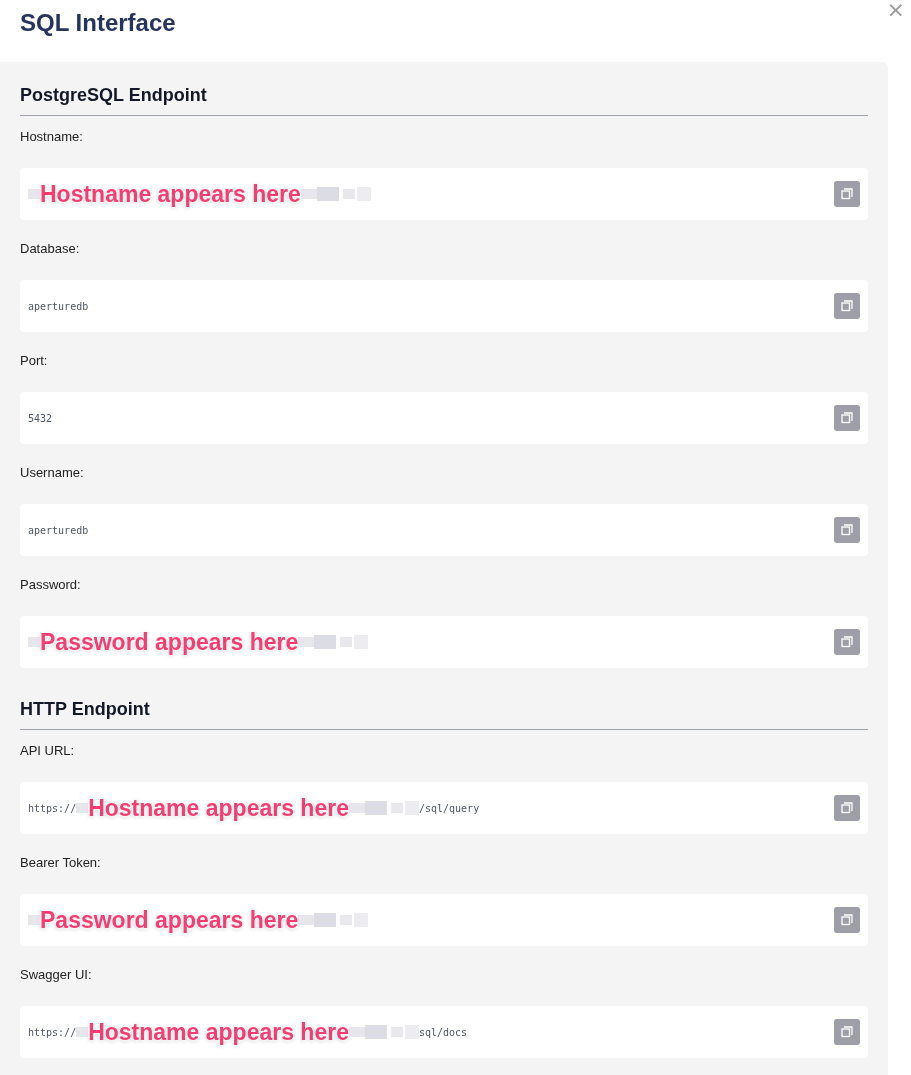 This screenshot has width=911, height=1075. Describe the element at coordinates (449, 808) in the screenshot. I see `field-value-suffix: /sql/query` at that location.